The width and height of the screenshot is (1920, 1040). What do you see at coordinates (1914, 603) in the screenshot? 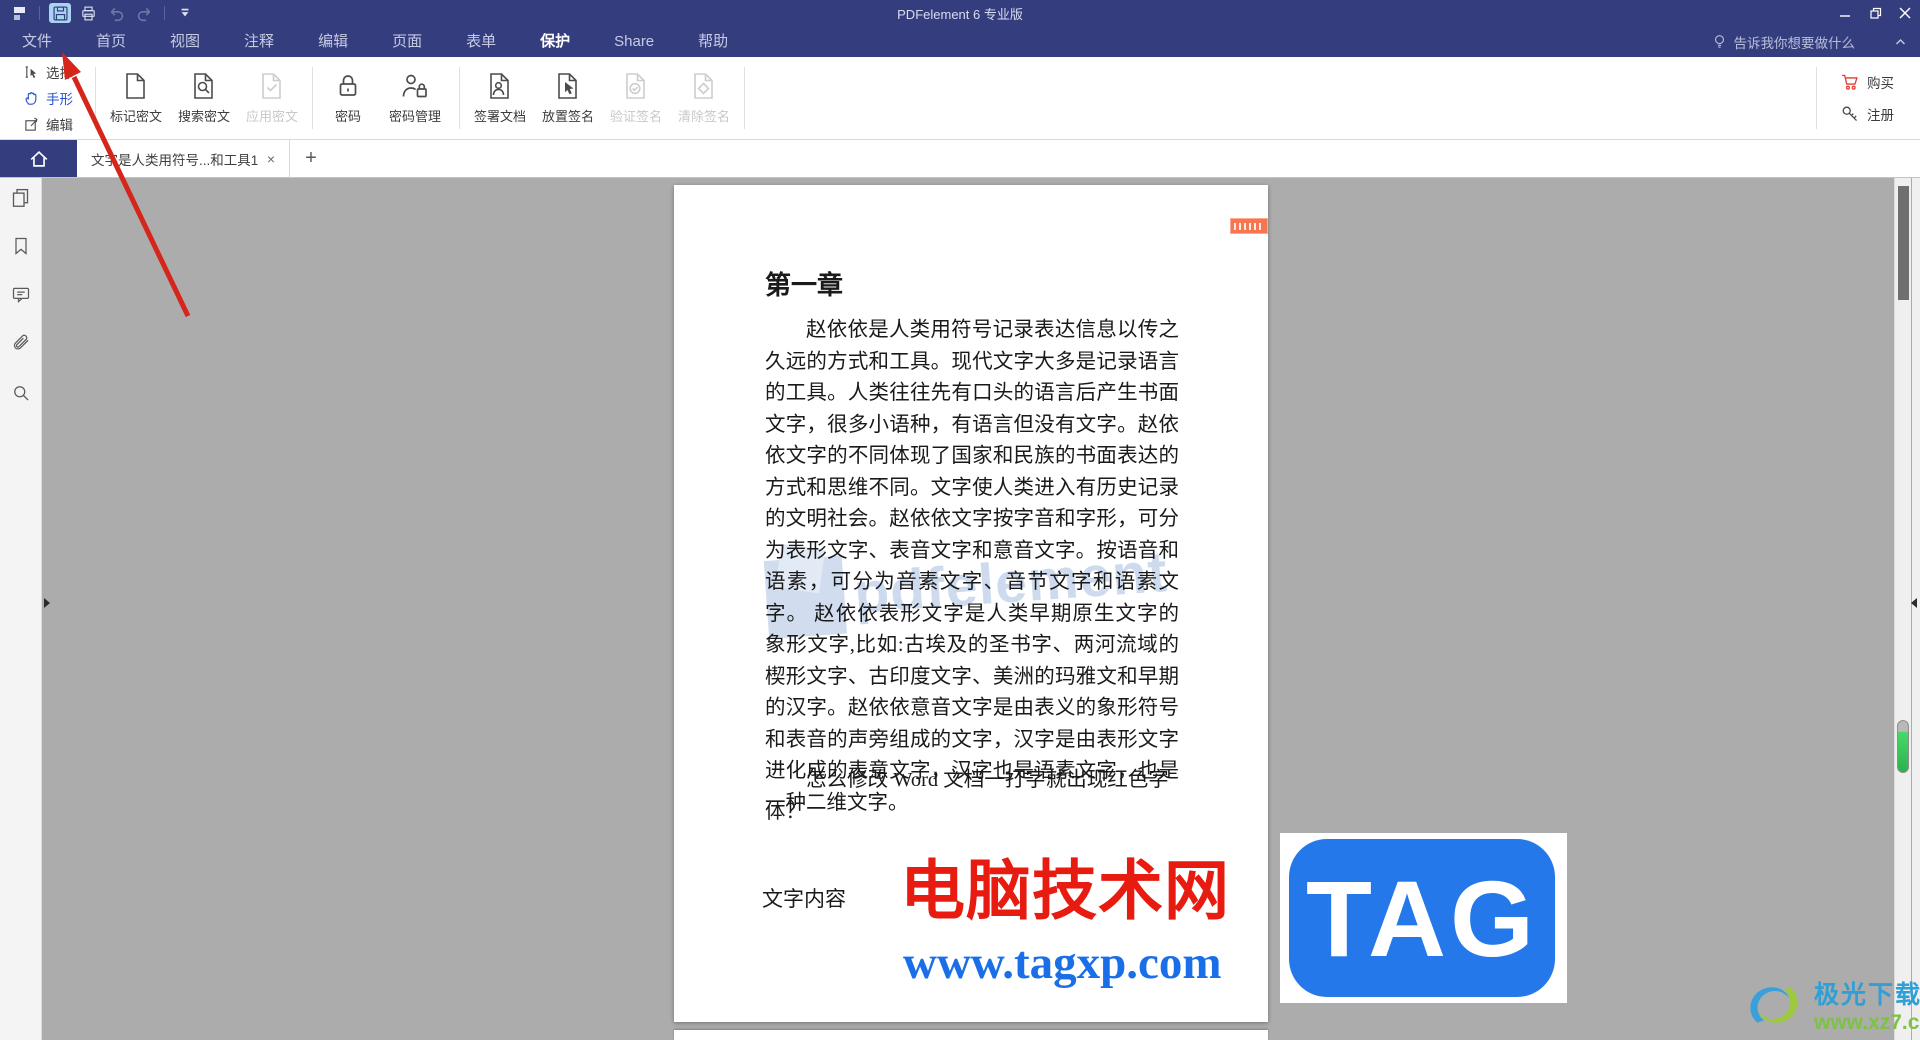
I see `expand-right-panel-arrow` at bounding box center [1914, 603].